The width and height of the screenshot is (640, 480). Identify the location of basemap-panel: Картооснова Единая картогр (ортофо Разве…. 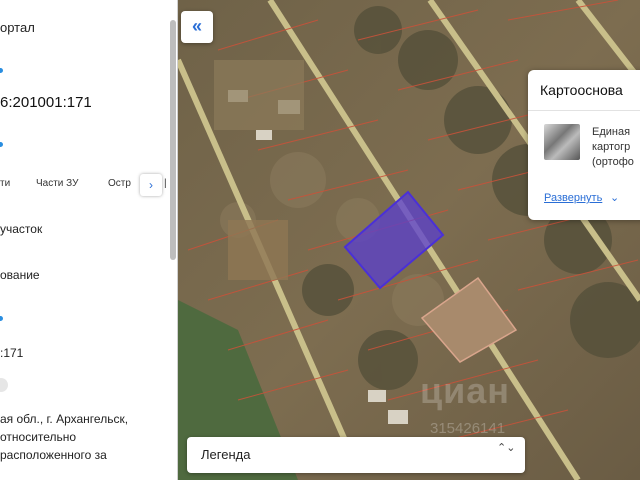
(584, 145).